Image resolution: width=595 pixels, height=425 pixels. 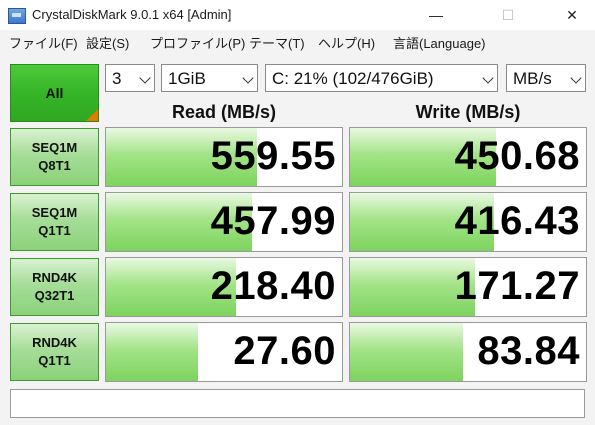 What do you see at coordinates (273, 156) in the screenshot?
I see `read-value: 559.55` at bounding box center [273, 156].